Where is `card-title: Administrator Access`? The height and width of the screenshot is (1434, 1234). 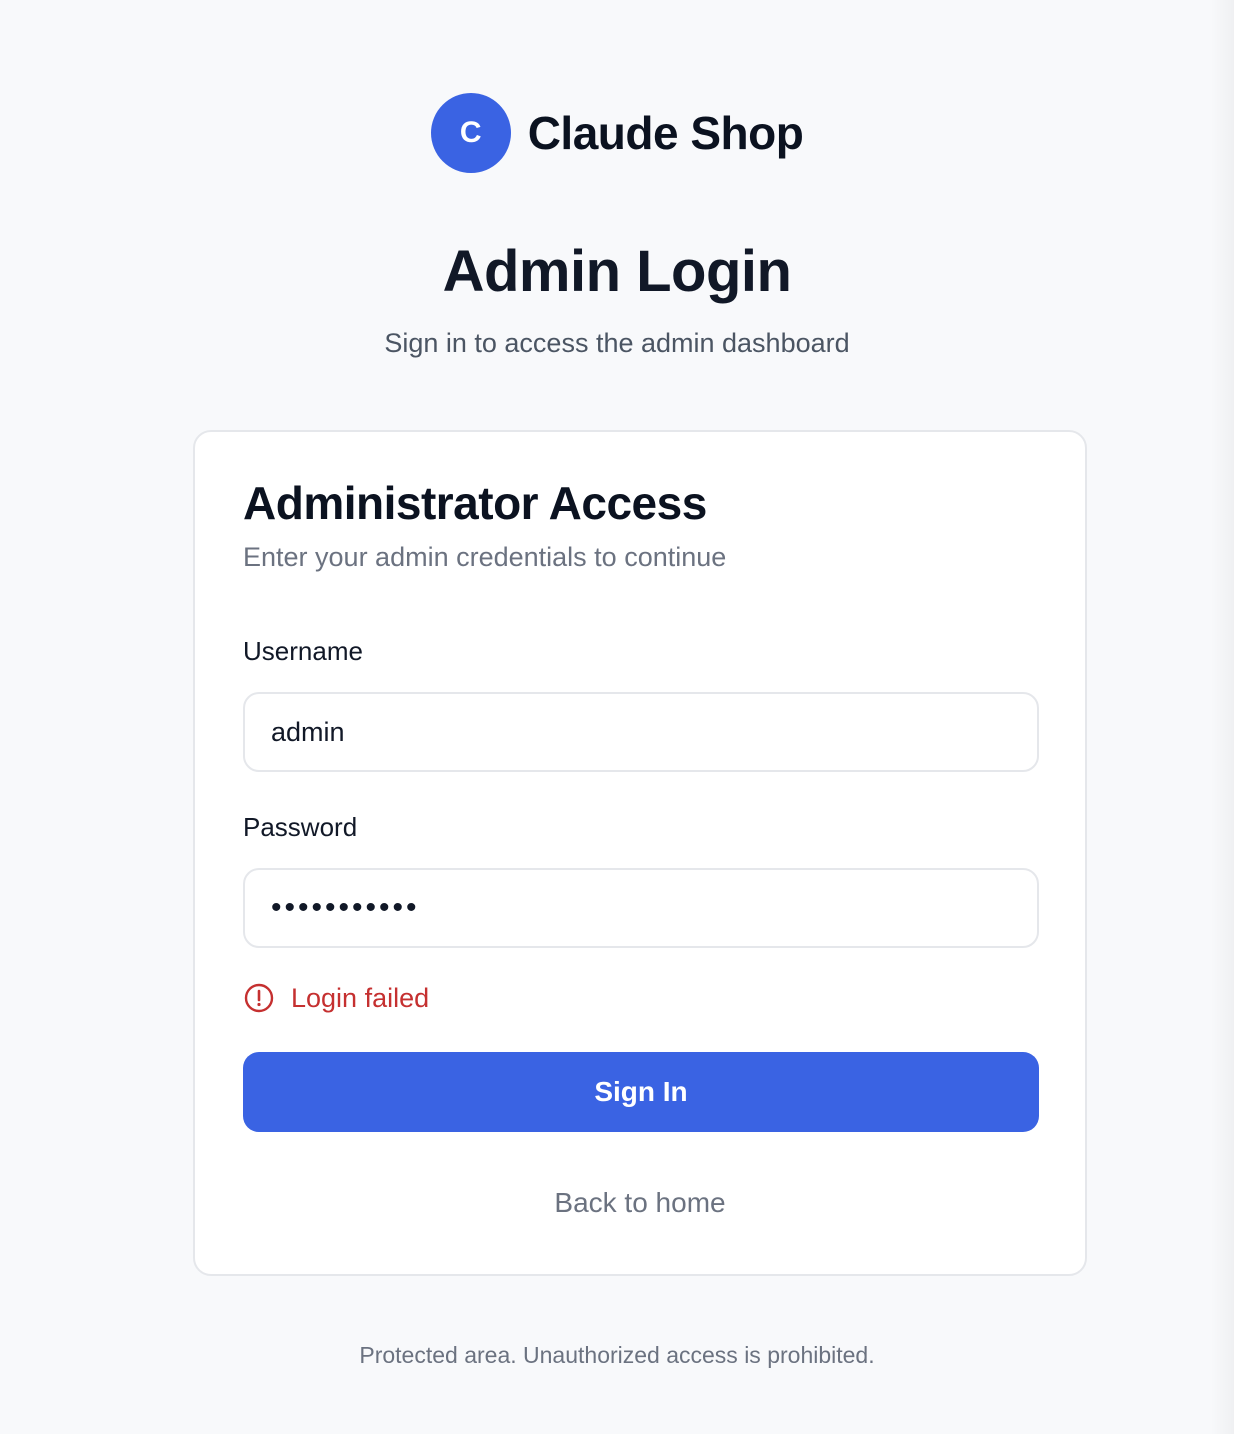 card-title: Administrator Access is located at coordinates (475, 503).